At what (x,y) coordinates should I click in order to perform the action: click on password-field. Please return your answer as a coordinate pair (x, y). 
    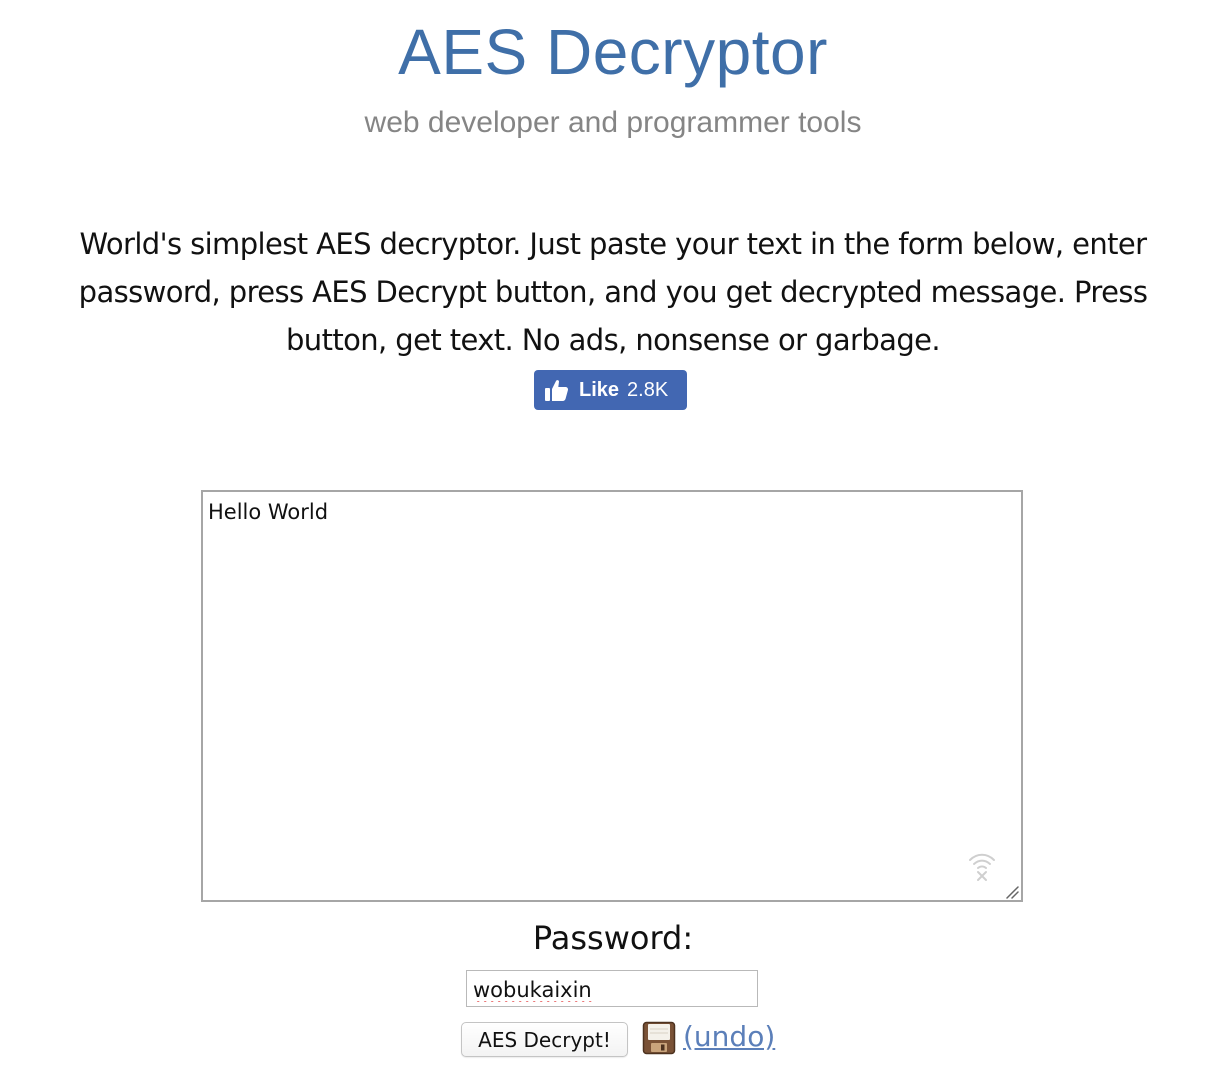
    Looking at the image, I should click on (612, 988).